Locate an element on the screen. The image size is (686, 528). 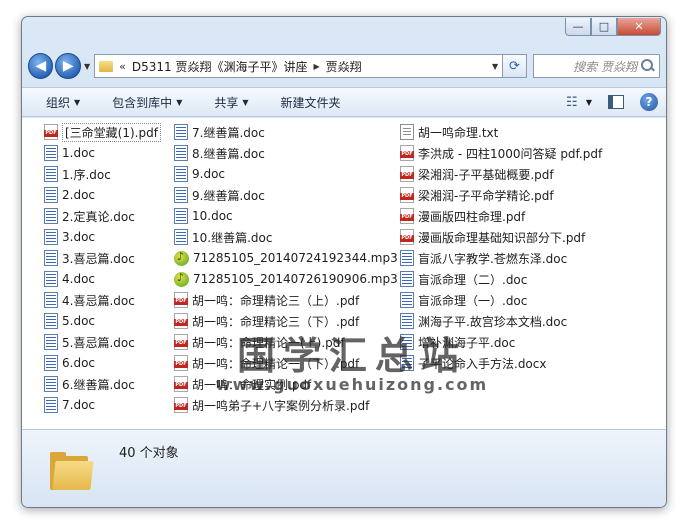
file-name: 漫画版四柱命理.pdf is located at coordinates (472, 216).